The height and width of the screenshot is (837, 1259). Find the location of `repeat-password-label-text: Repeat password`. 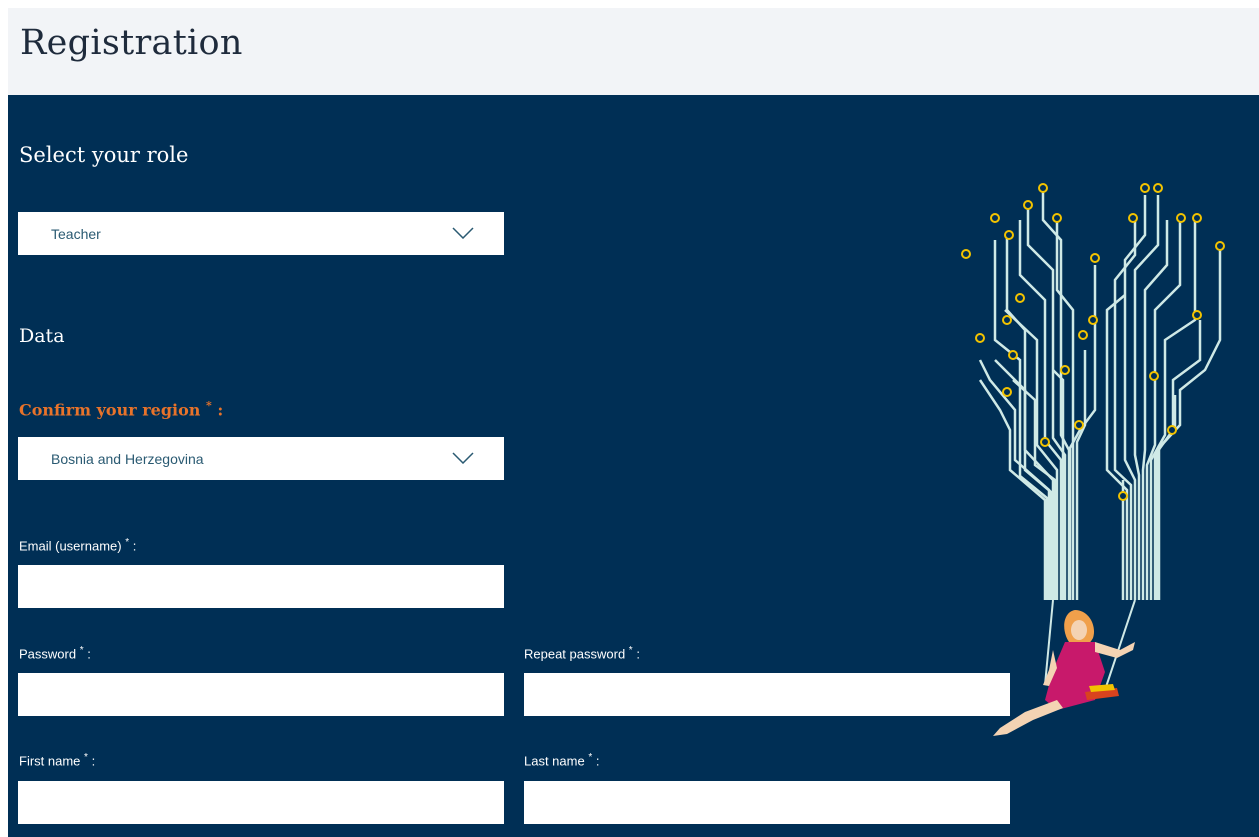

repeat-password-label-text: Repeat password is located at coordinates (575, 654).